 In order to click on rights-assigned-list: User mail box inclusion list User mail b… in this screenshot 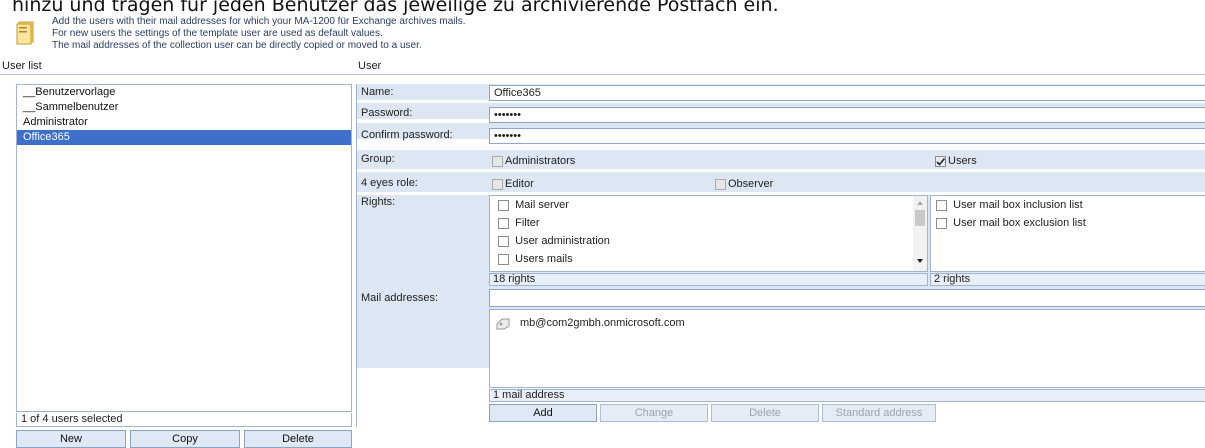, I will do `click(1067, 233)`.